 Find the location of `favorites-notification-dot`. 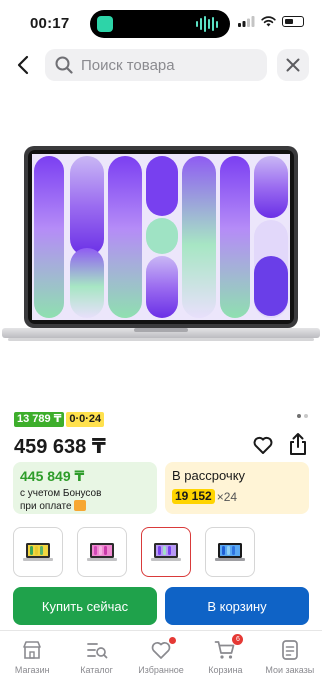

favorites-notification-dot is located at coordinates (173, 640).